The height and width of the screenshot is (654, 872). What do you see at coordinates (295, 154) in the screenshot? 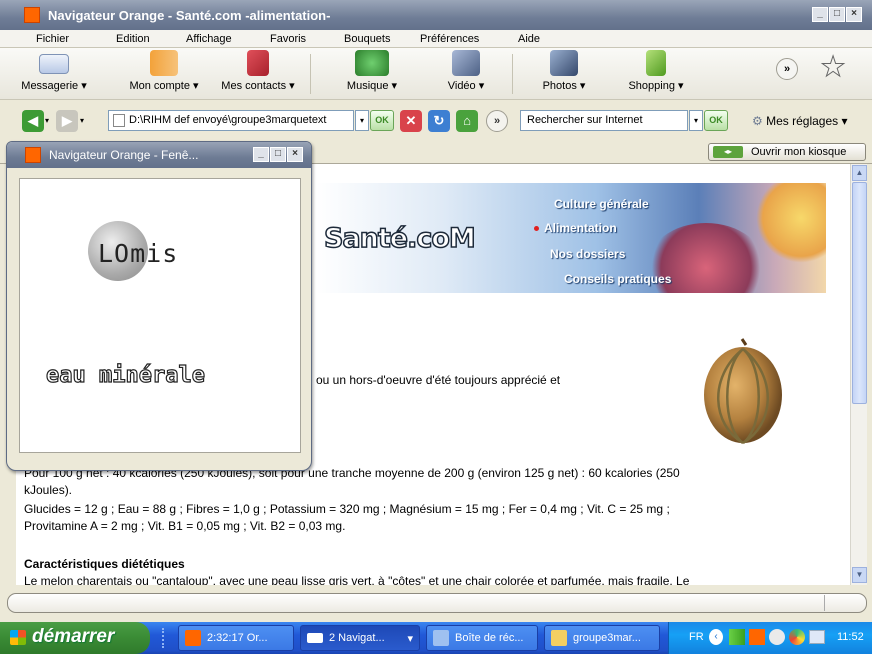
I see `popup-close-button: ×` at bounding box center [295, 154].